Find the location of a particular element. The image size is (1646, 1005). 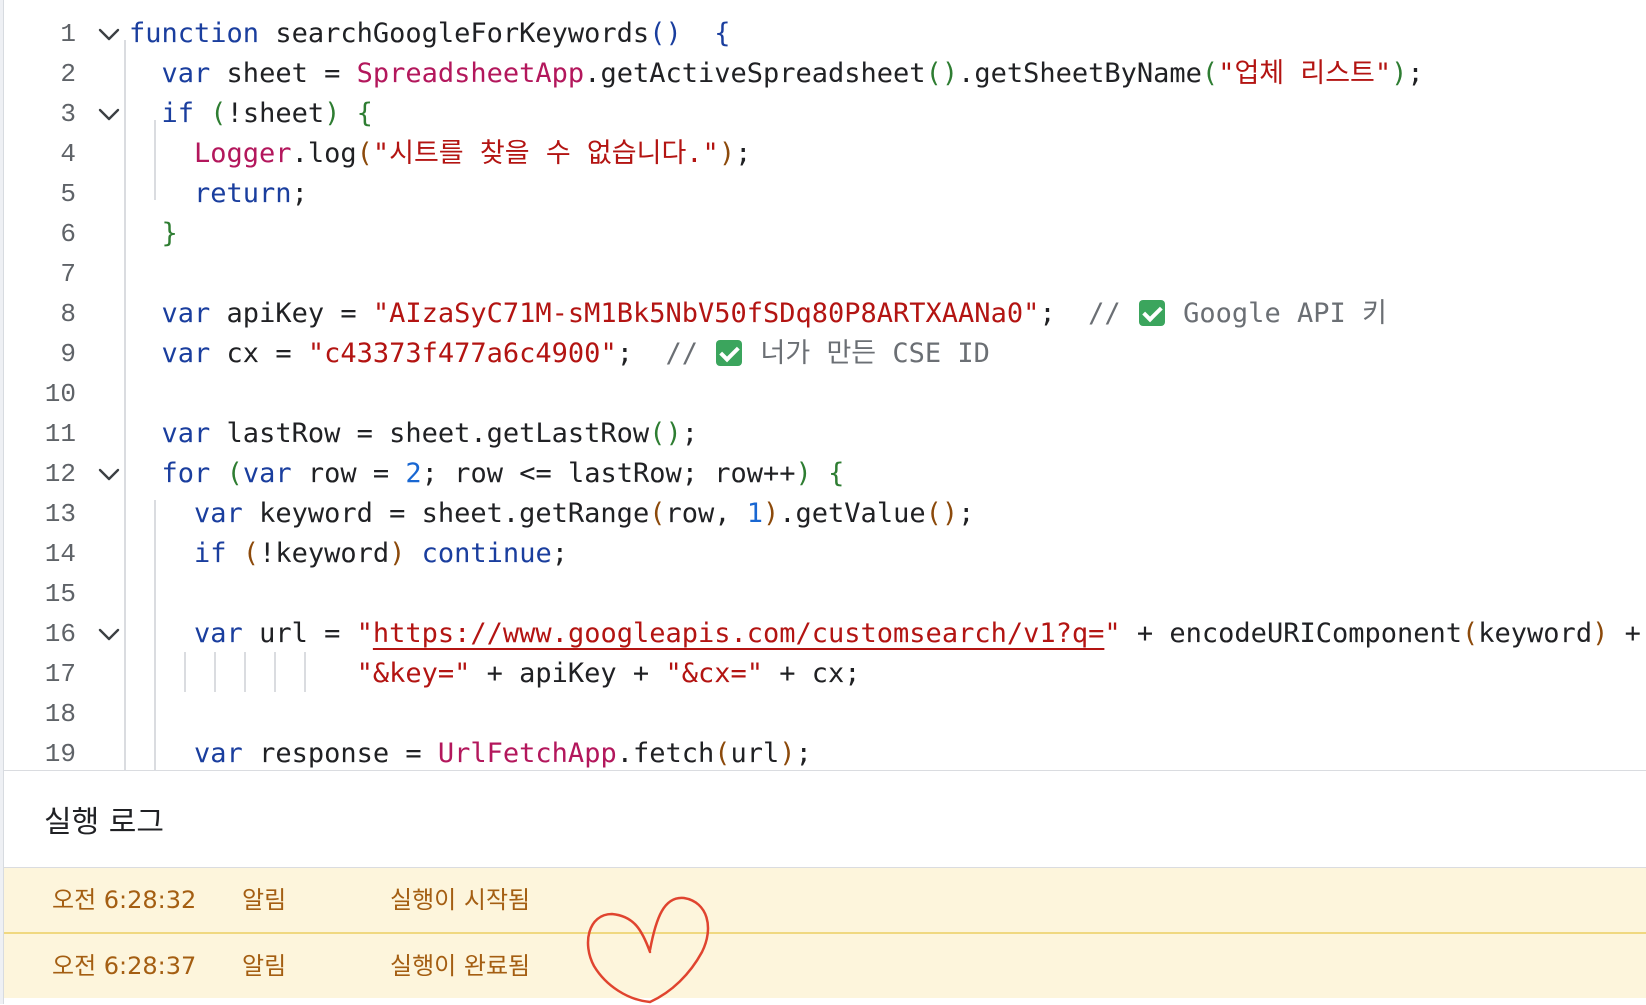

code-line: 3 if (!sheet) { is located at coordinates (825, 114).